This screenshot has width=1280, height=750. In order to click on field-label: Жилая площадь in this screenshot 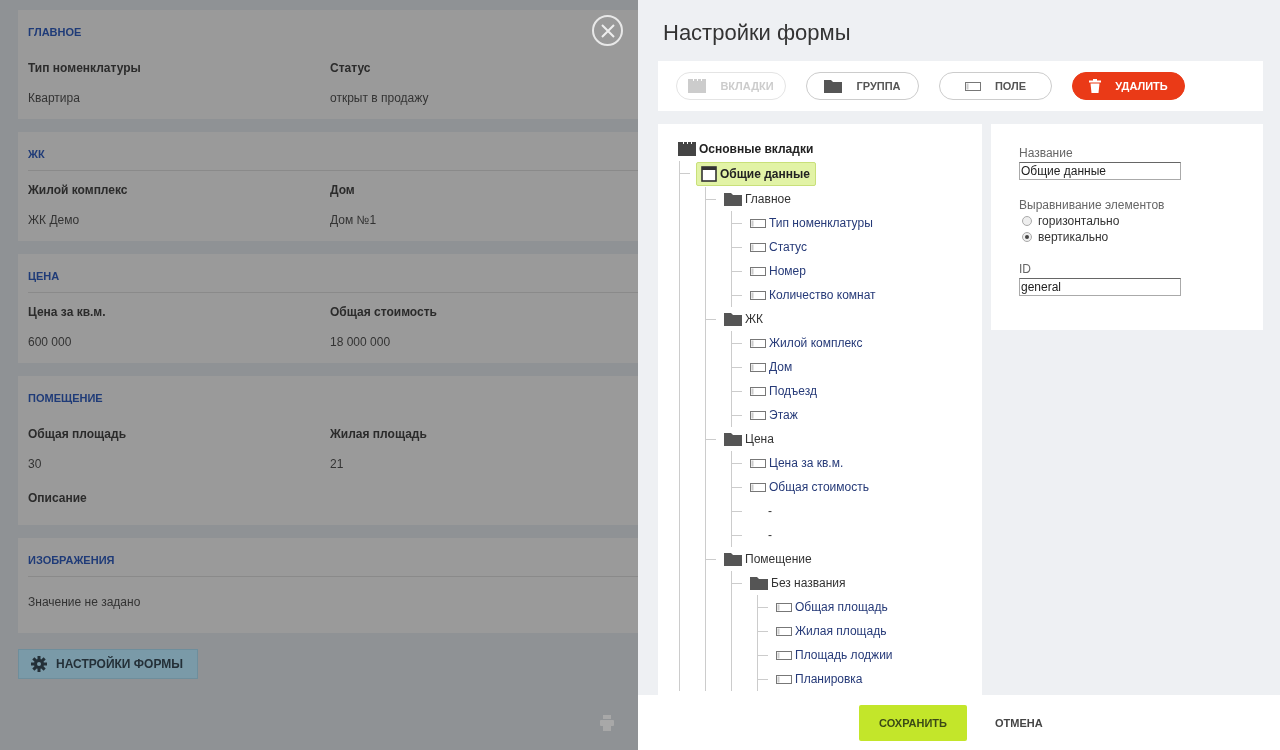, I will do `click(378, 434)`.